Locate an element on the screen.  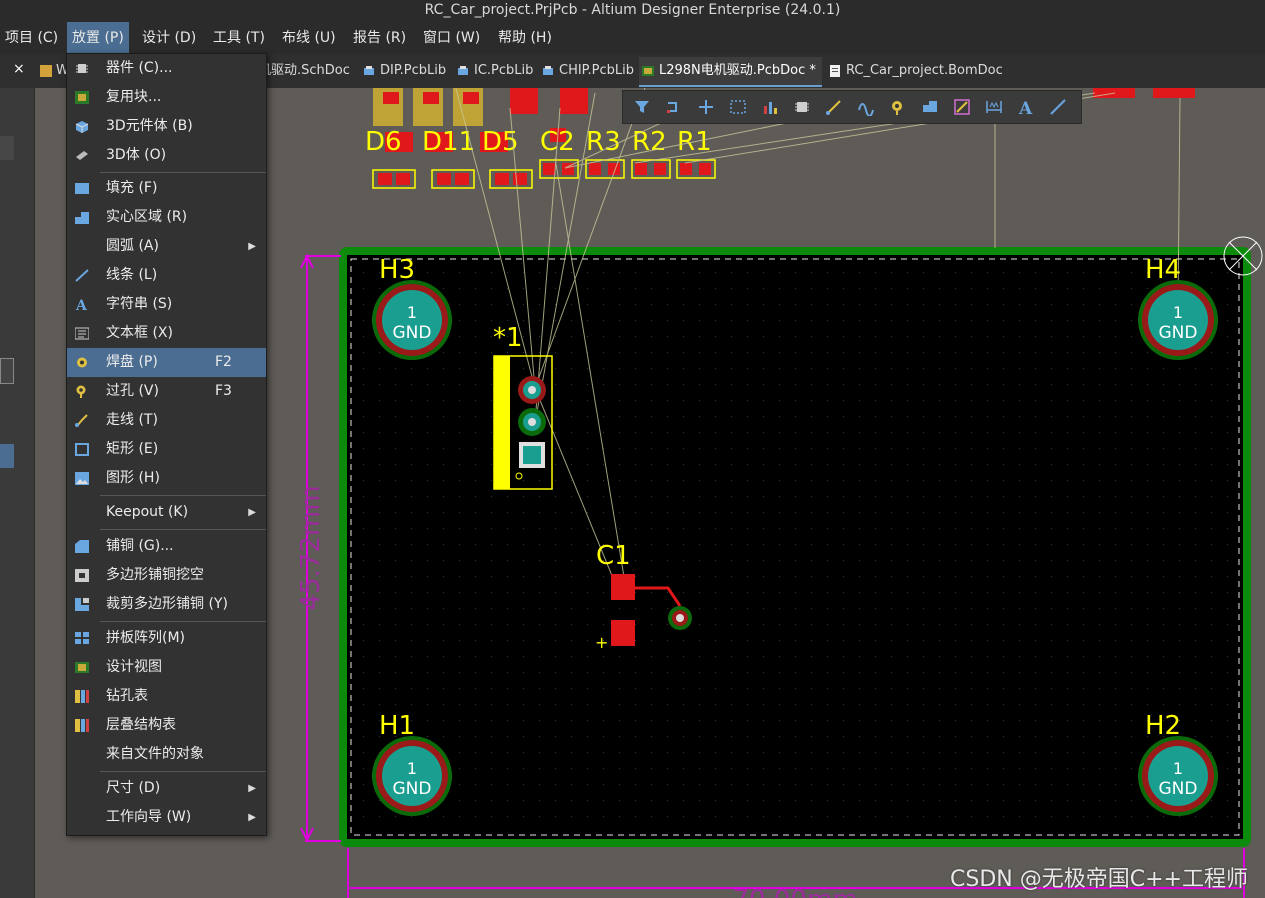
menu-item-line: 线条 (L) is located at coordinates (166, 275).